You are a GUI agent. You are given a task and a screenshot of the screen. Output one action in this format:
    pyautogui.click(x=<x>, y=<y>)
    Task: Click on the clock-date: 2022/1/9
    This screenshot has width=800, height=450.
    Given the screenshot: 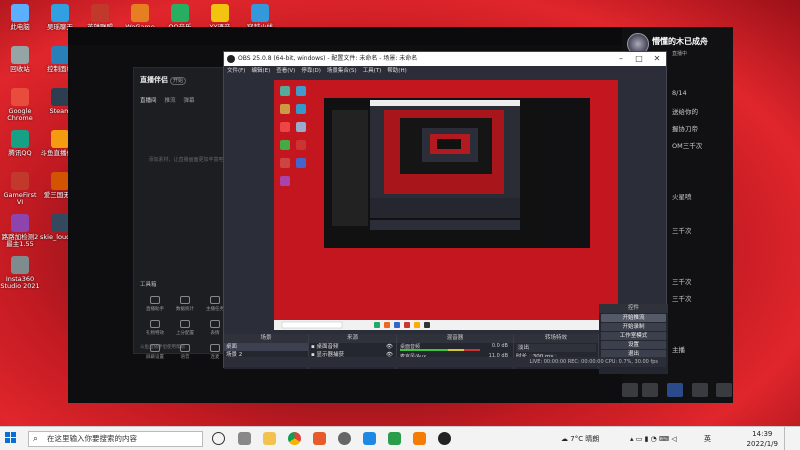 What is the action you would take?
    pyautogui.click(x=762, y=444)
    